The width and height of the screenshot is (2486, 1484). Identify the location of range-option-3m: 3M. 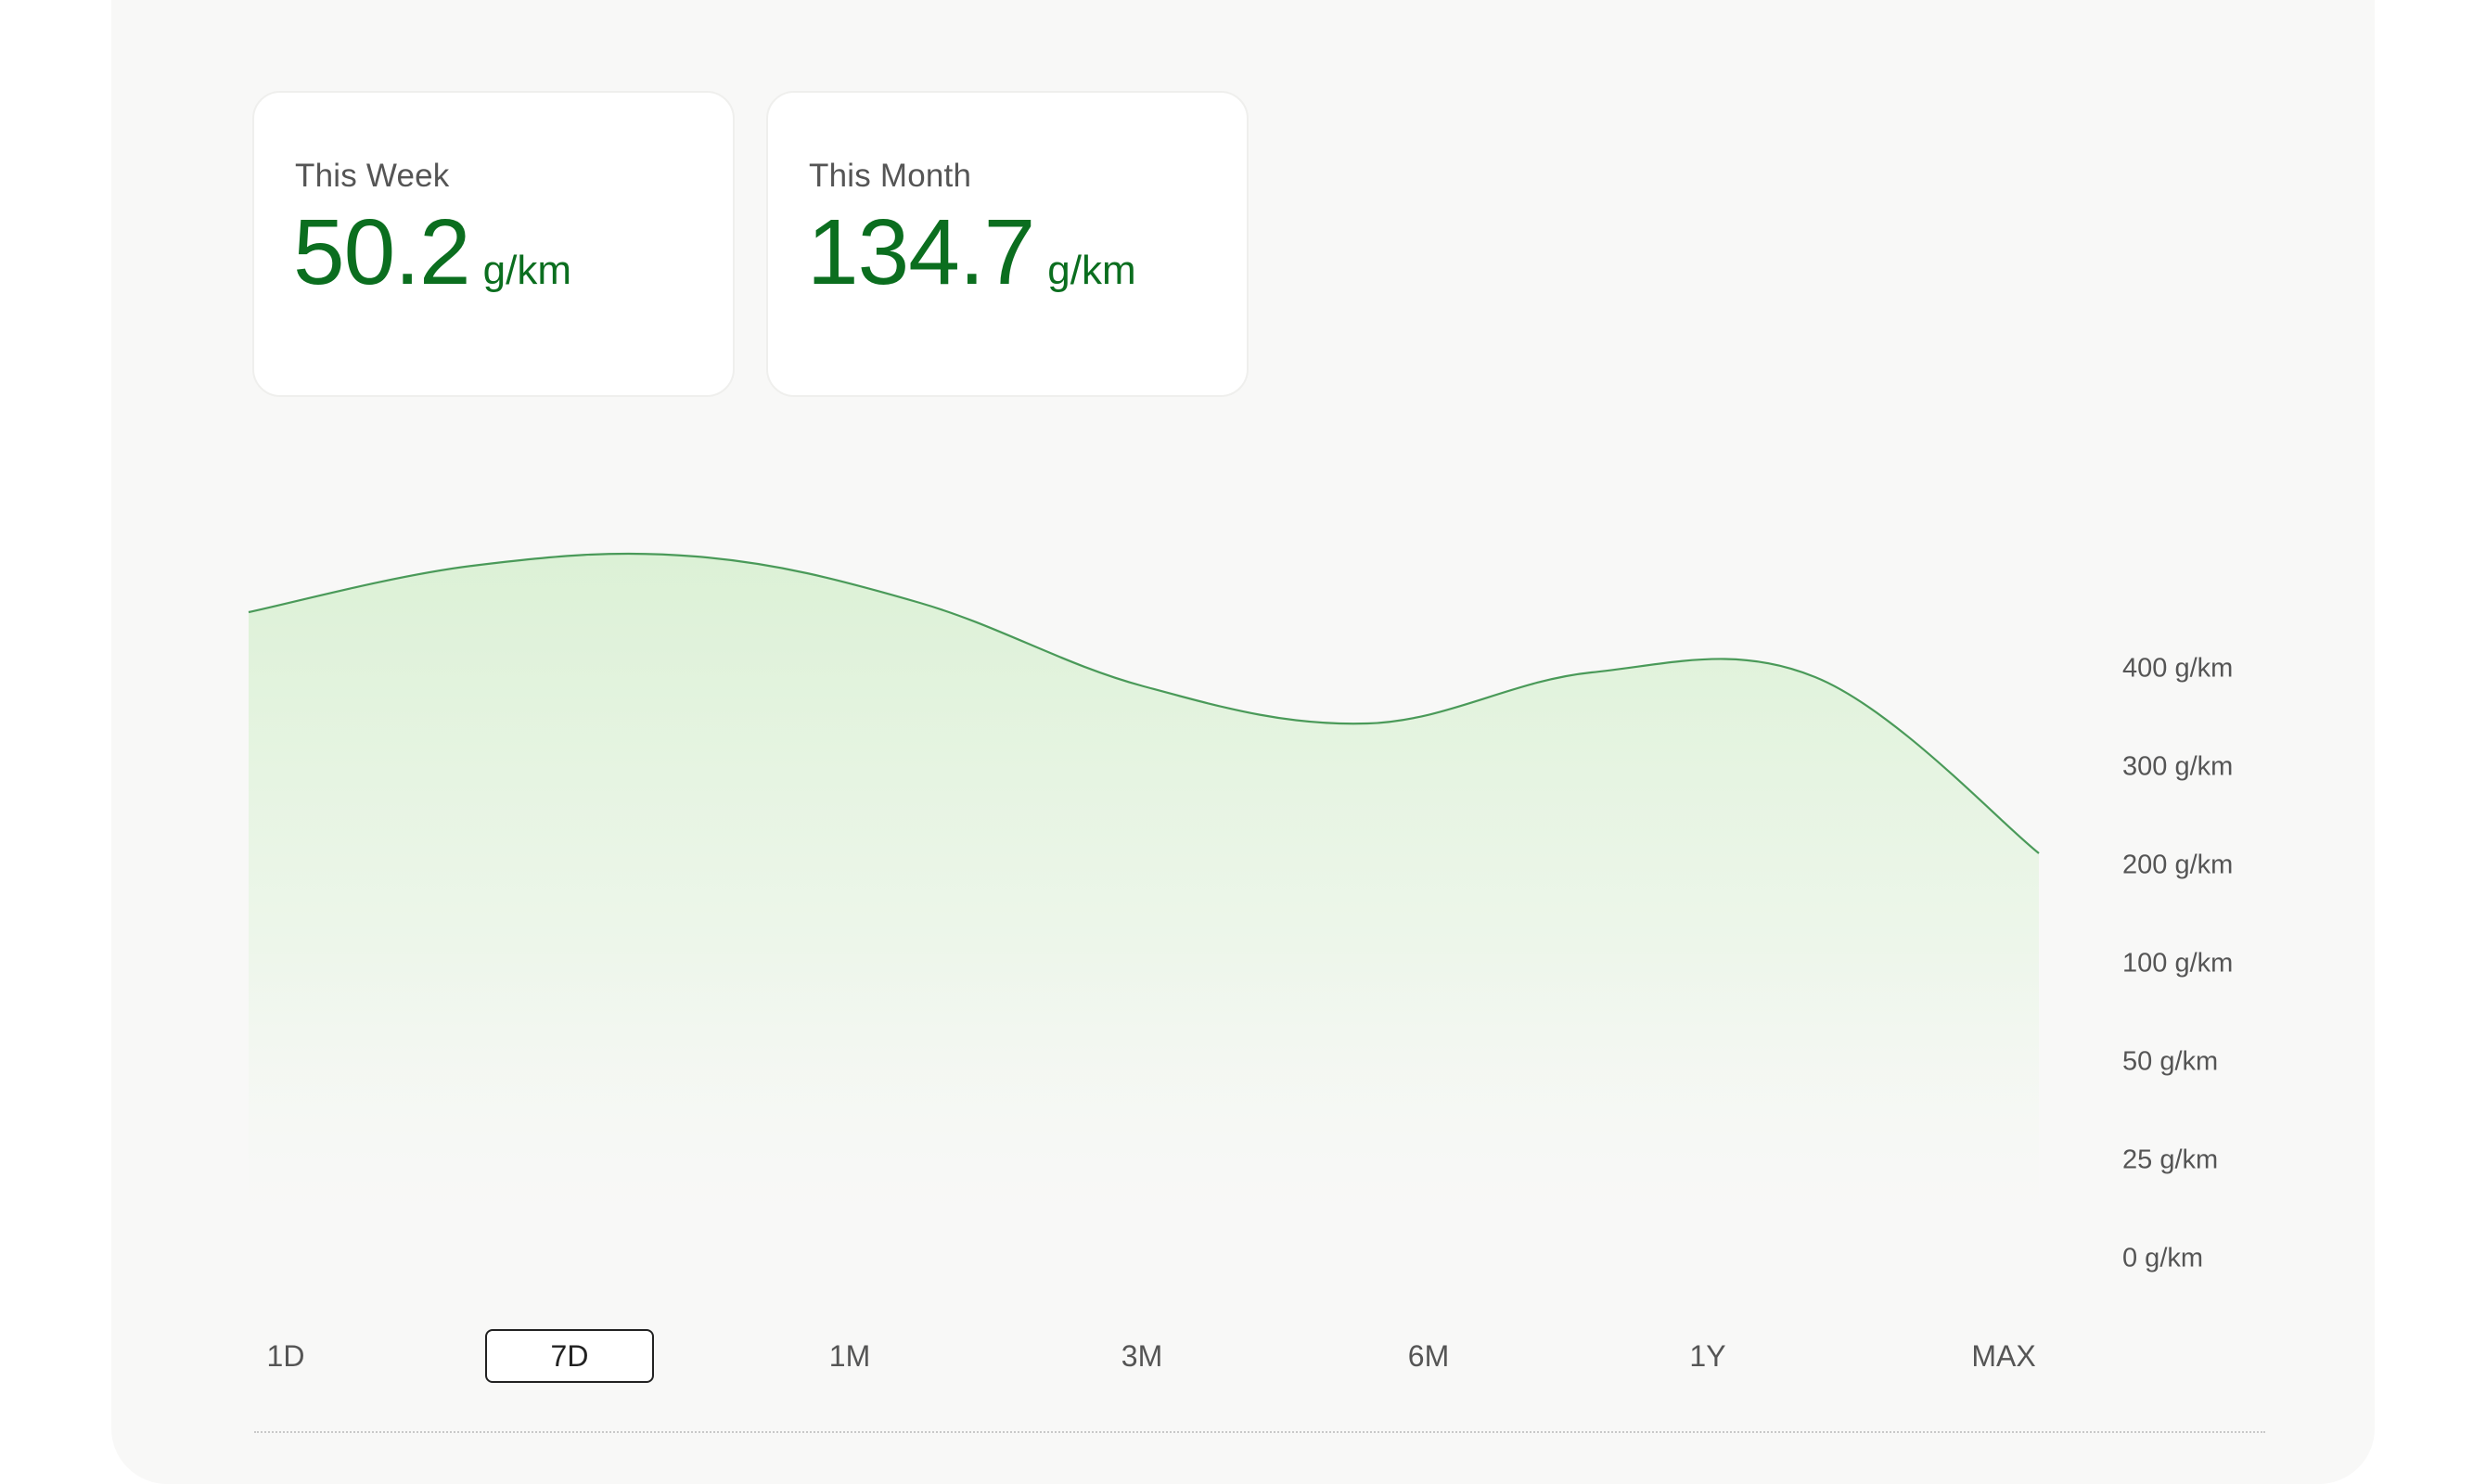
(1141, 1356).